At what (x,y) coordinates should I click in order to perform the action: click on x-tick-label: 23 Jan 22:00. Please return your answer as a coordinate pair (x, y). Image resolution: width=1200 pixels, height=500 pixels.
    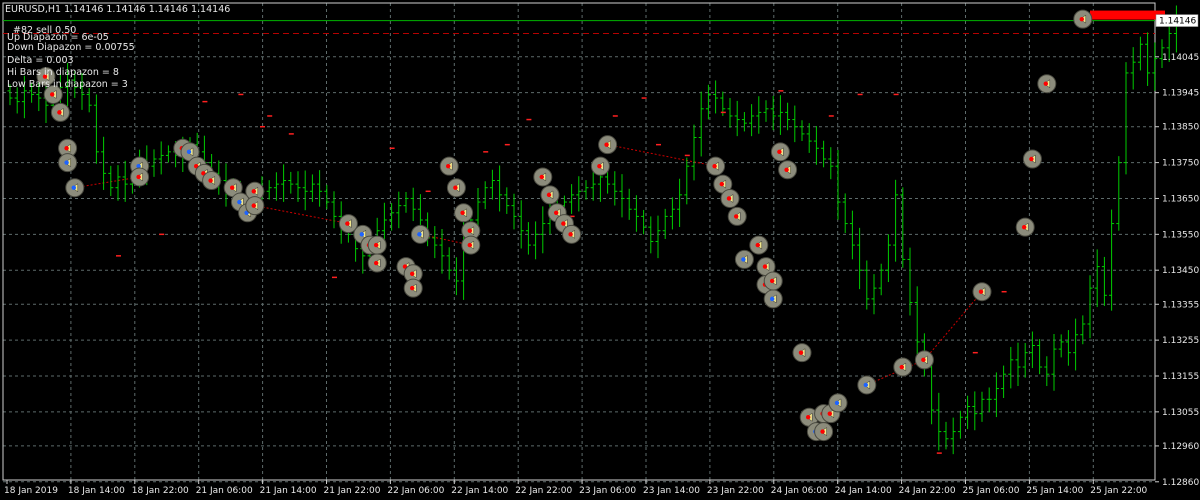
    Looking at the image, I should click on (735, 491).